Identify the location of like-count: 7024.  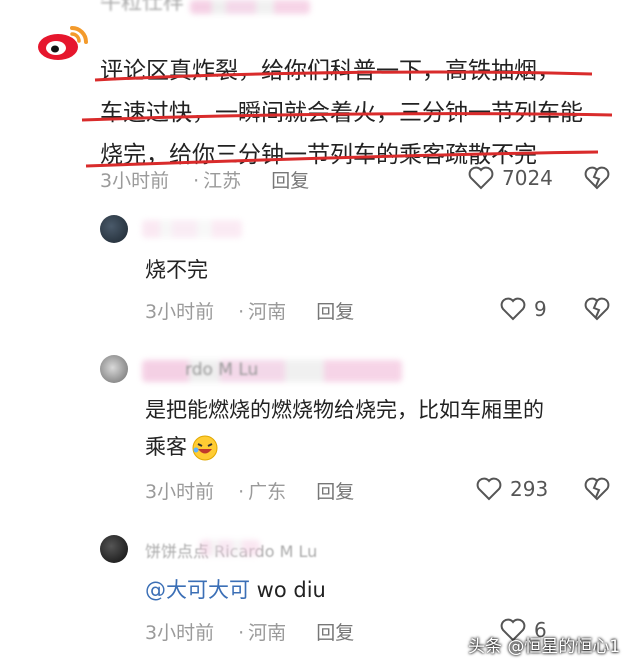
(527, 178).